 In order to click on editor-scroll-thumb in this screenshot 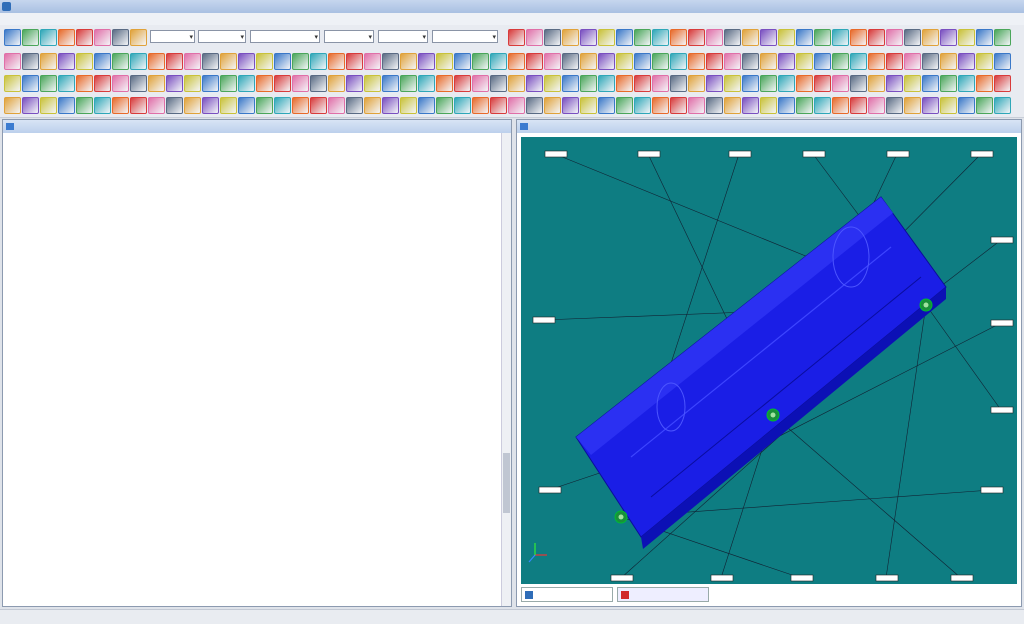, I will do `click(506, 483)`.